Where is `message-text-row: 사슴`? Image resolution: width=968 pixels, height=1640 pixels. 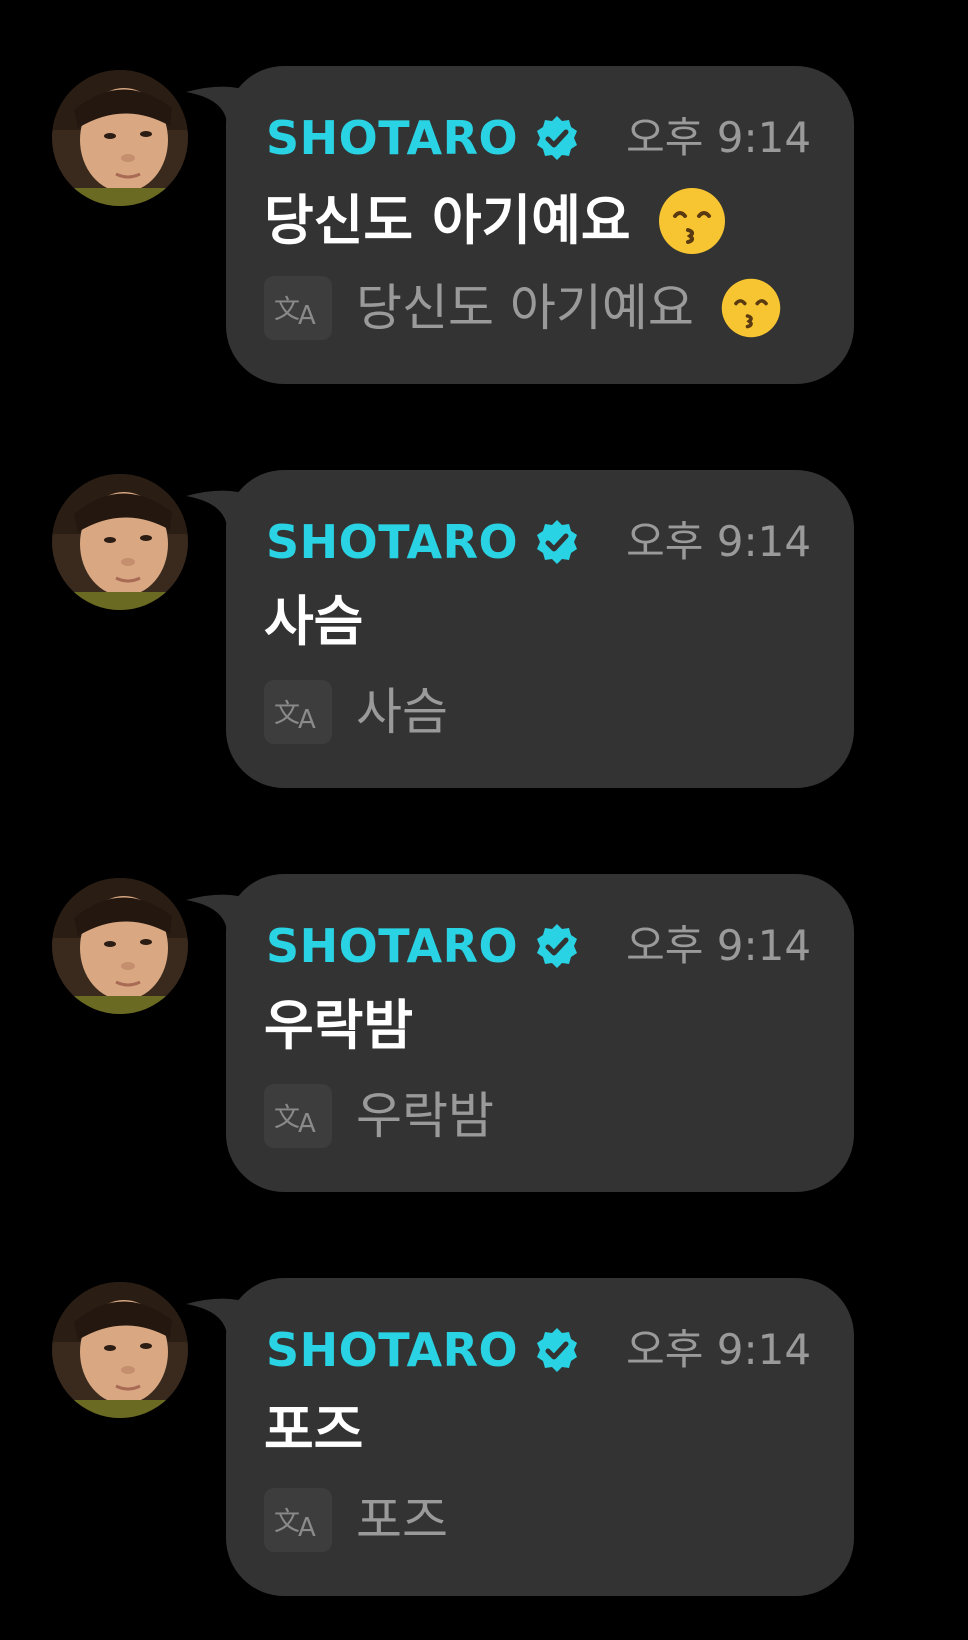 message-text-row: 사슴 is located at coordinates (549, 622).